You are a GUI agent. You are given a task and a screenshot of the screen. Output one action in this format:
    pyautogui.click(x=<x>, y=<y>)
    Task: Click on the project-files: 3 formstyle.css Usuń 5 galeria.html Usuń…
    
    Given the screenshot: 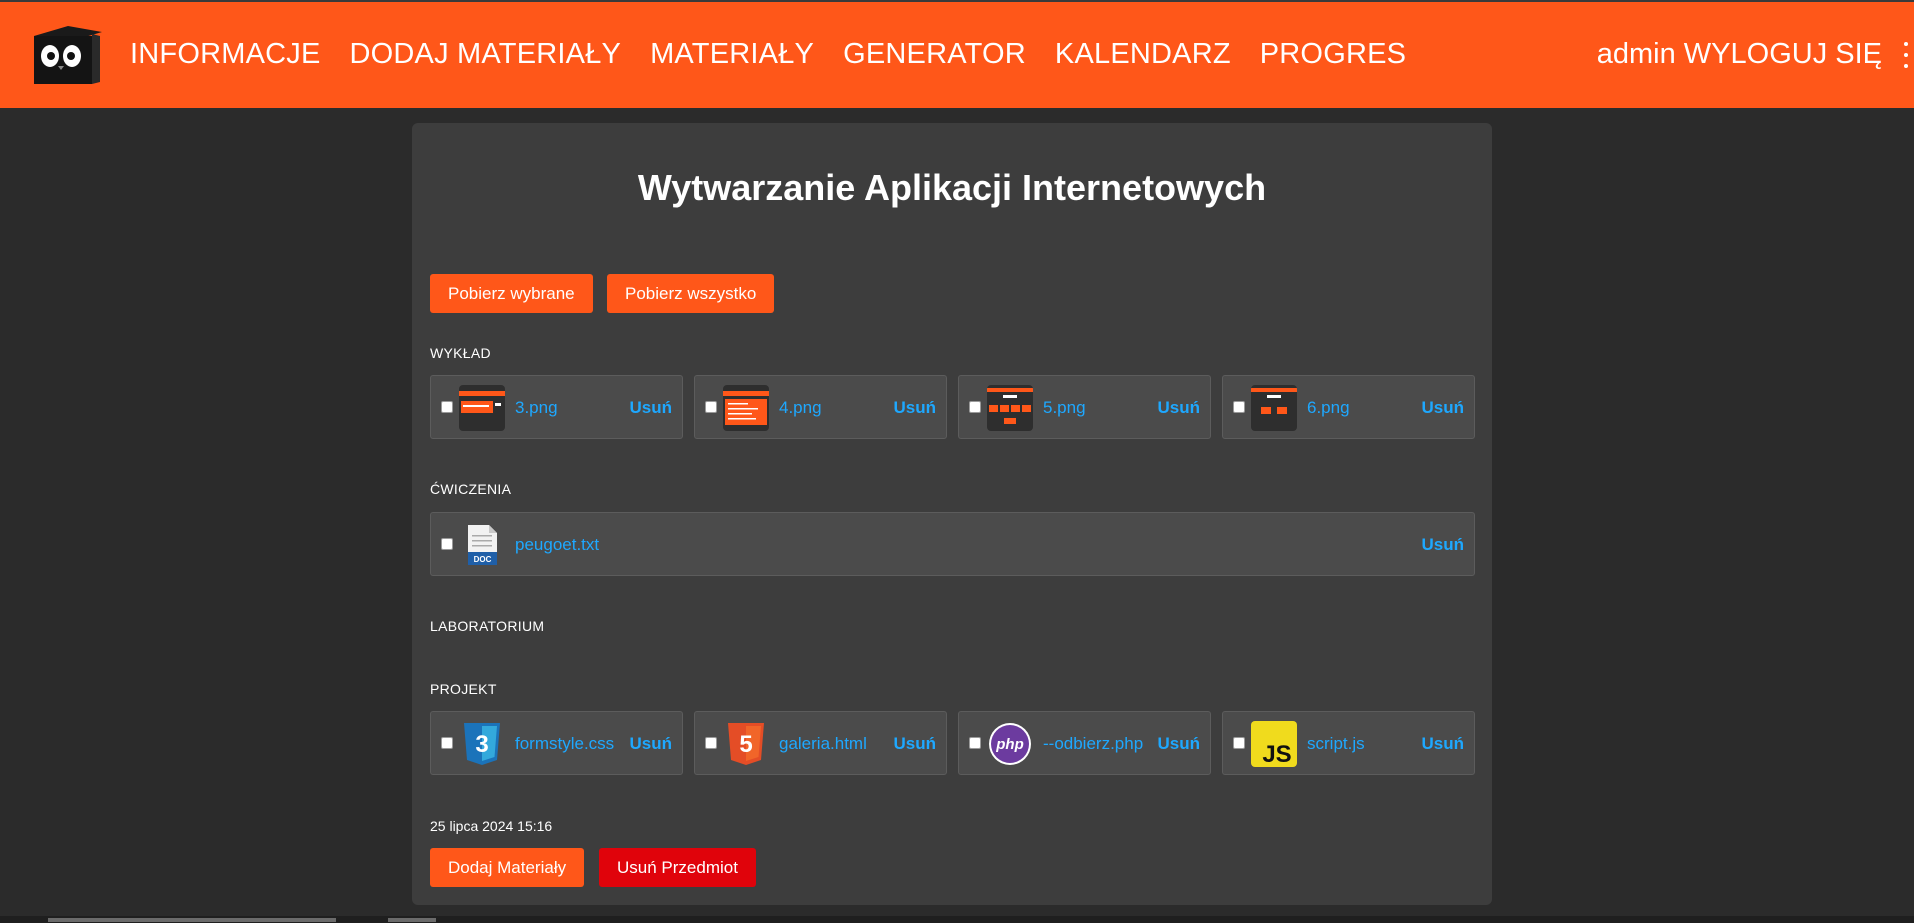 What is the action you would take?
    pyautogui.click(x=952, y=744)
    